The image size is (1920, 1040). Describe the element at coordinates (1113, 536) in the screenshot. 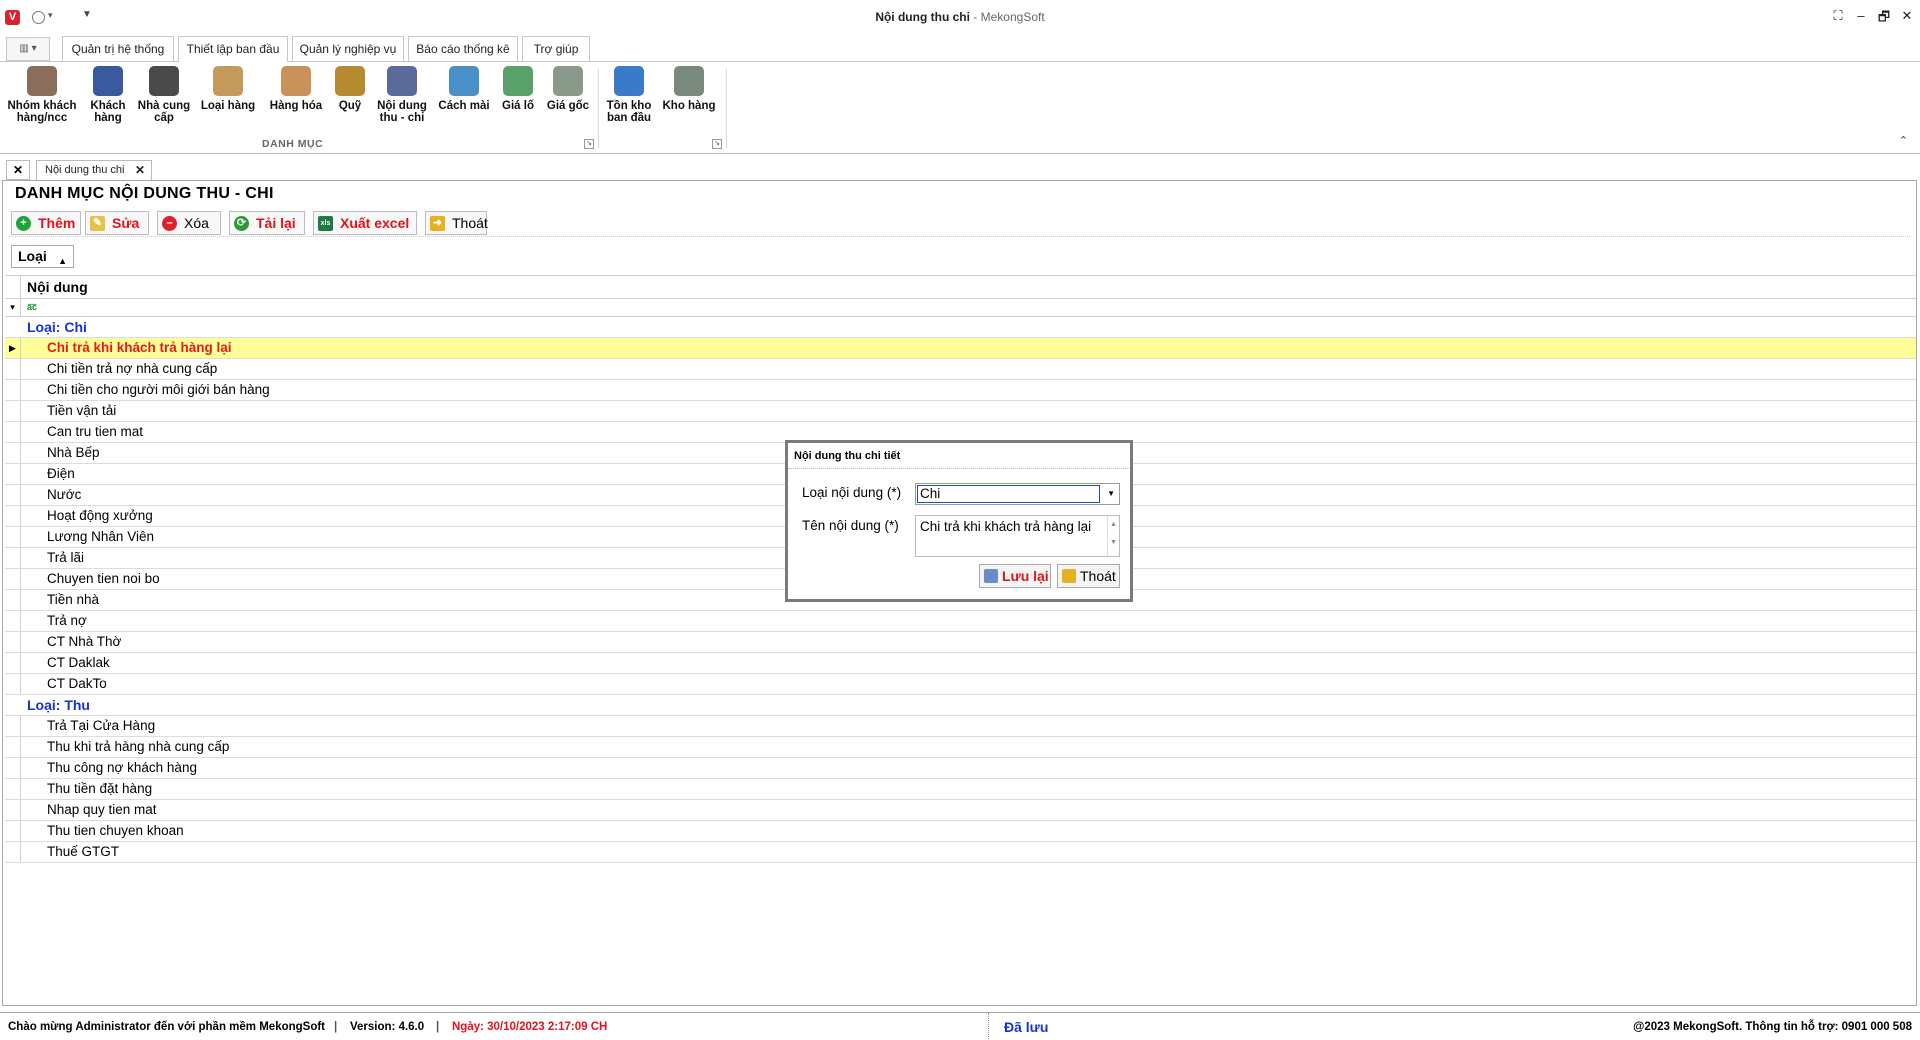

I see `memo-scrollbar: ▲ ▼` at that location.